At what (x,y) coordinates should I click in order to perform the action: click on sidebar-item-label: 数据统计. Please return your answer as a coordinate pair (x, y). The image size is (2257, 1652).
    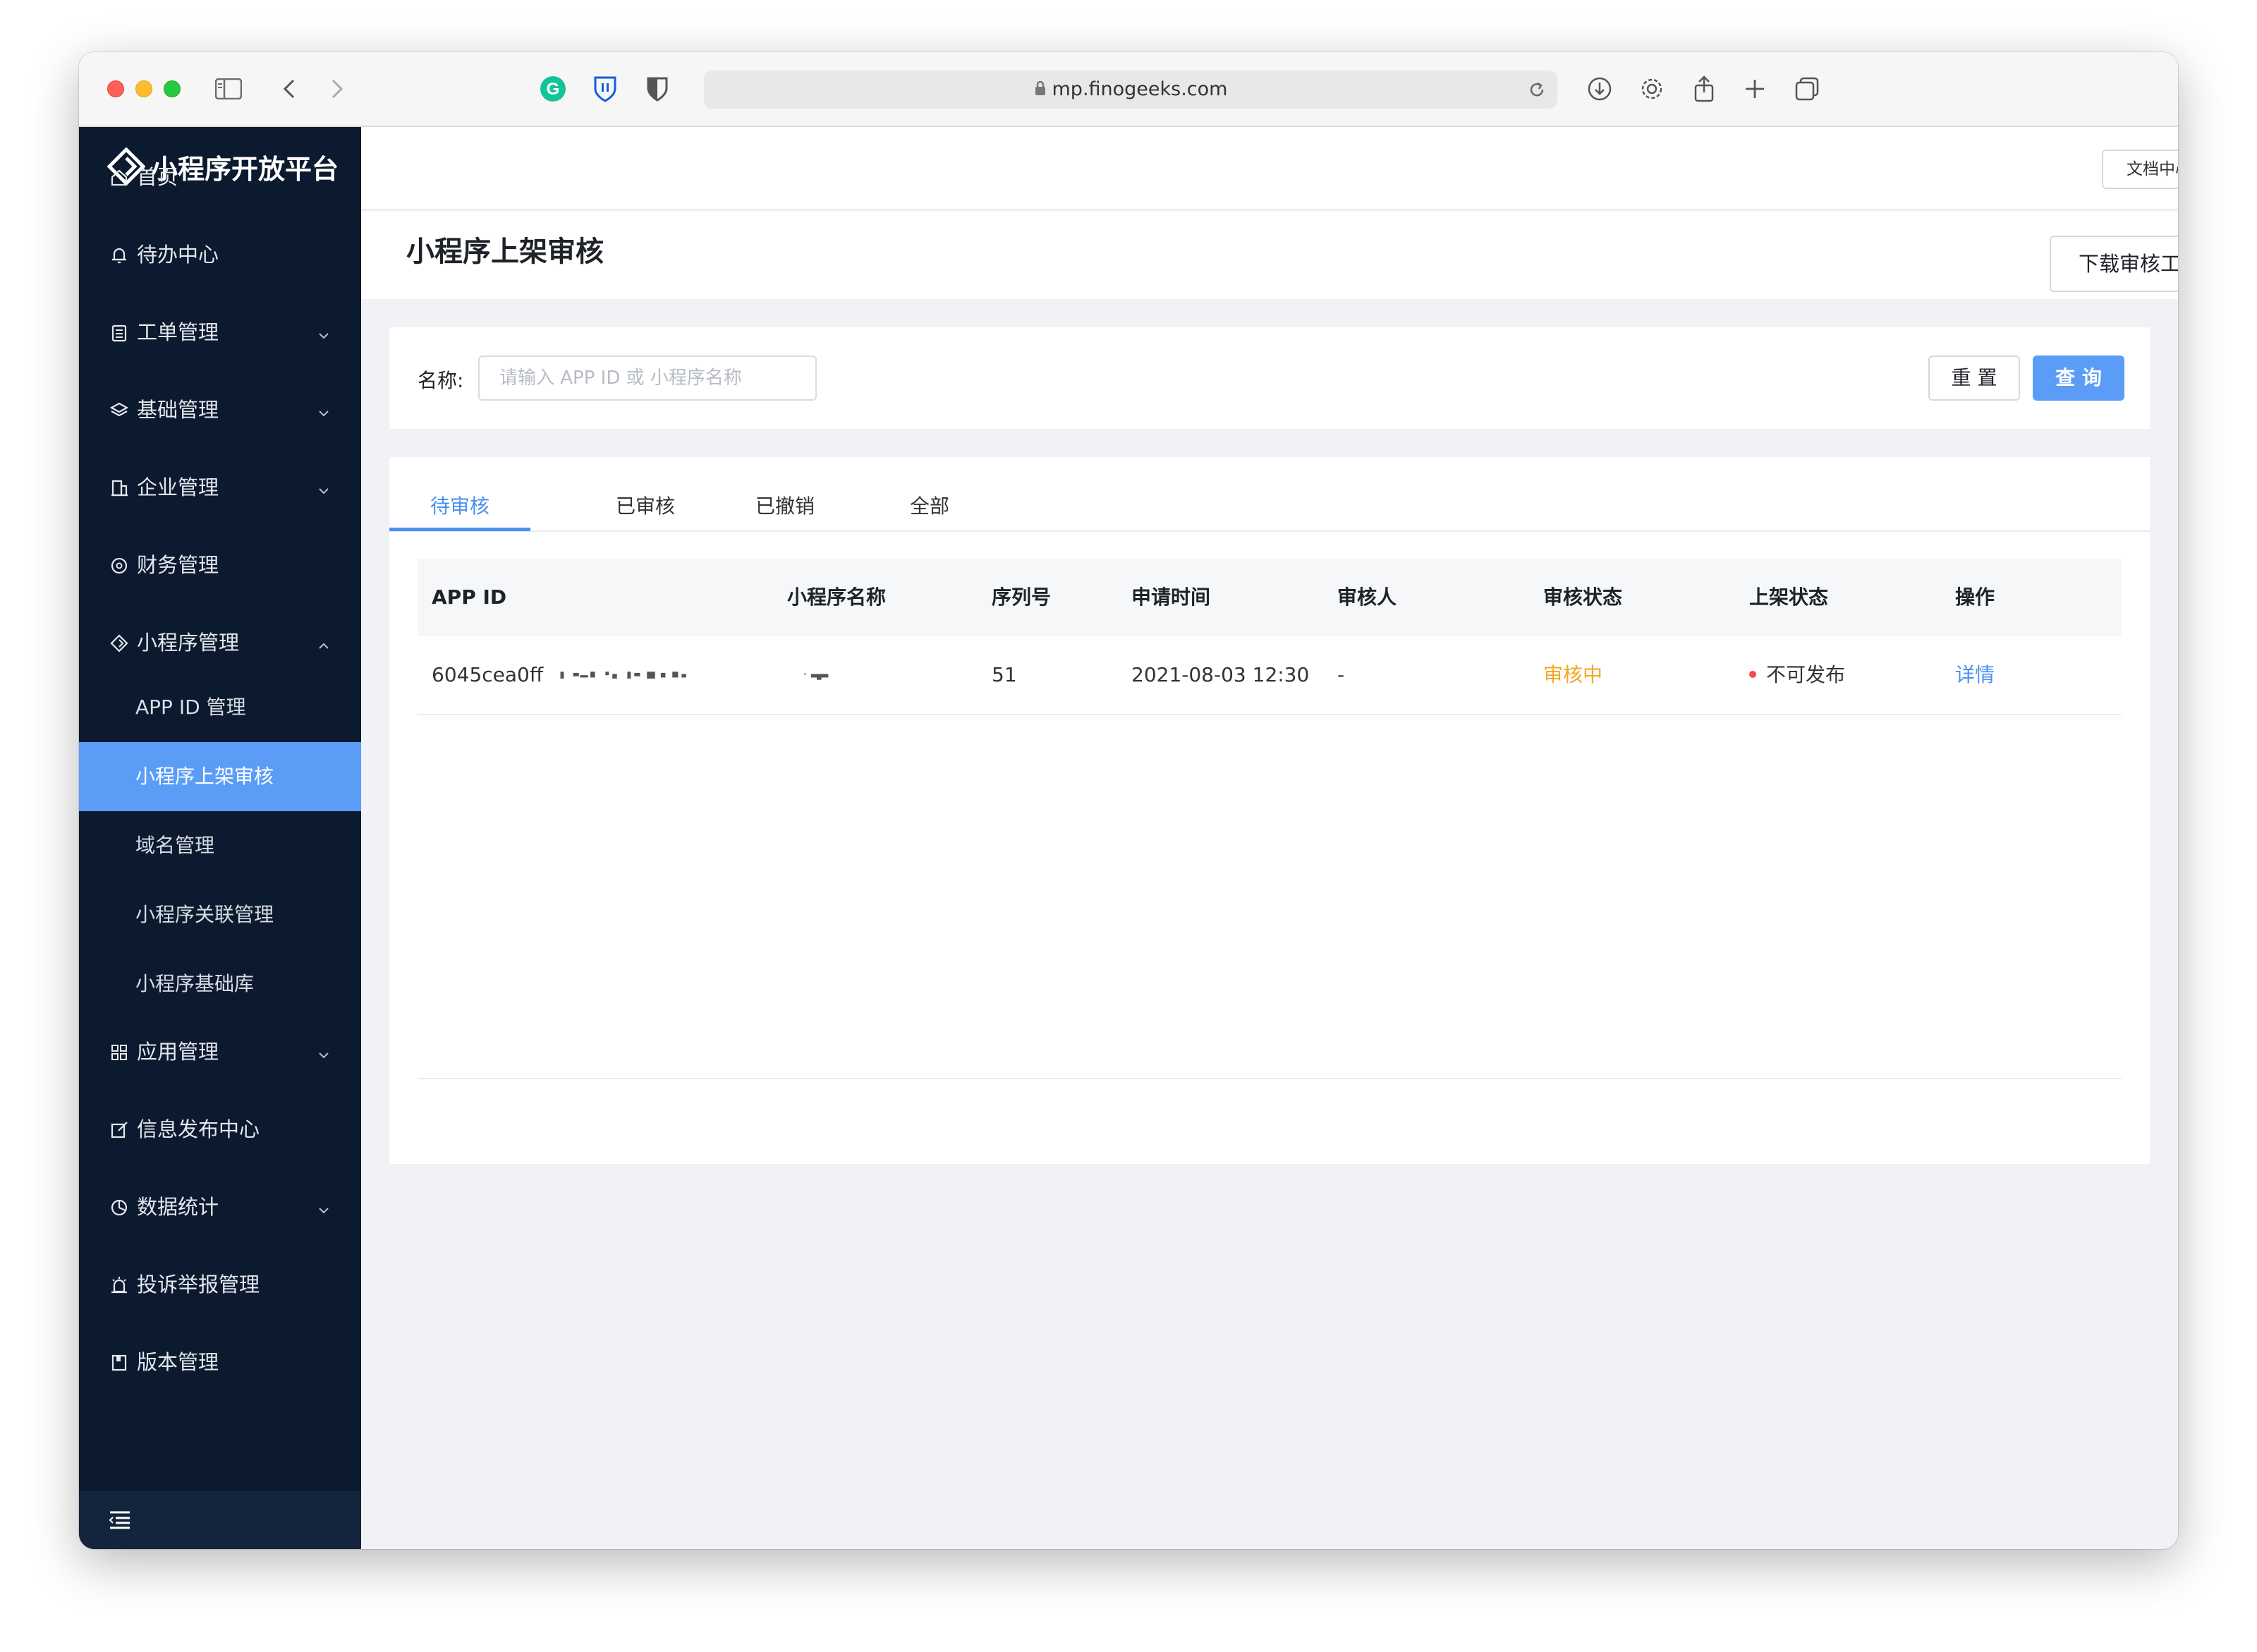
    Looking at the image, I should click on (178, 1207).